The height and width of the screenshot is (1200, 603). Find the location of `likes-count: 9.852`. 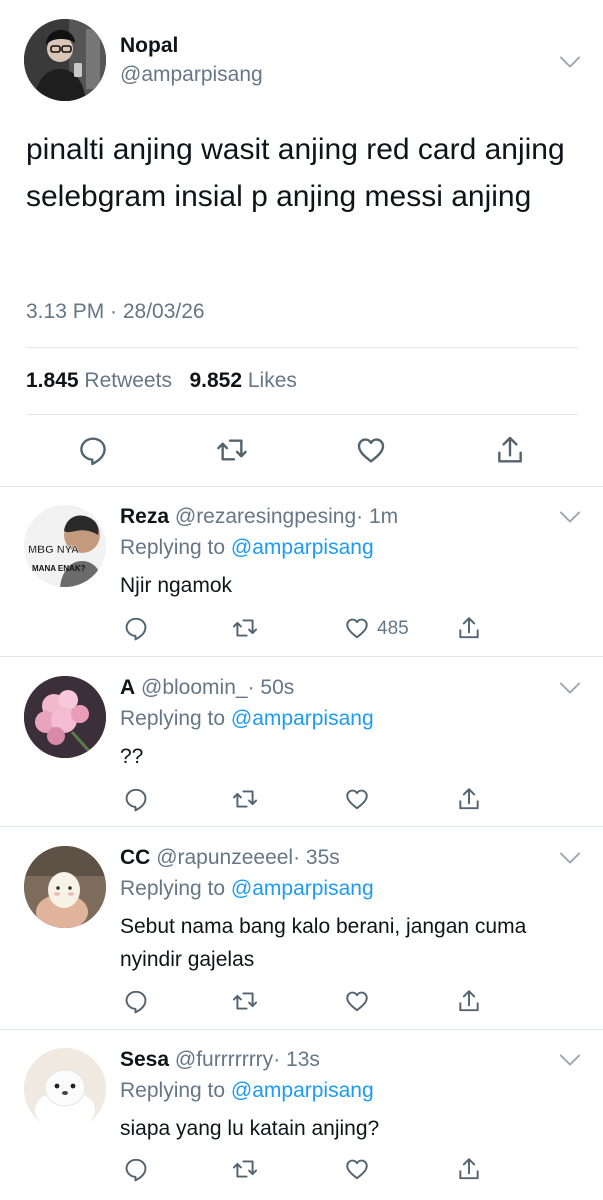

likes-count: 9.852 is located at coordinates (215, 380).